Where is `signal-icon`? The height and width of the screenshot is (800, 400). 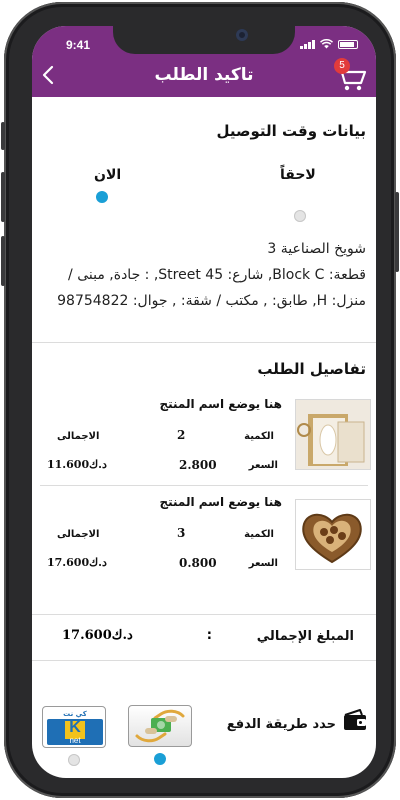
signal-icon is located at coordinates (307, 44).